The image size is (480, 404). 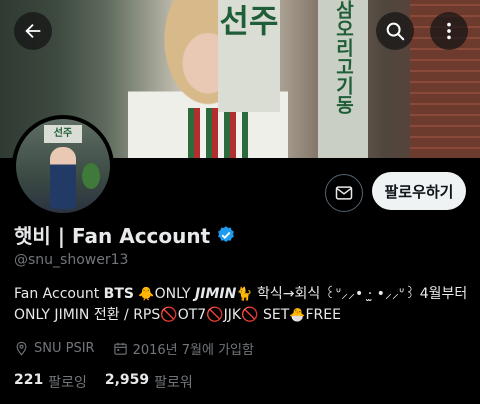 I want to click on banner-sign-right: 삼오리고기동, so click(x=343, y=79).